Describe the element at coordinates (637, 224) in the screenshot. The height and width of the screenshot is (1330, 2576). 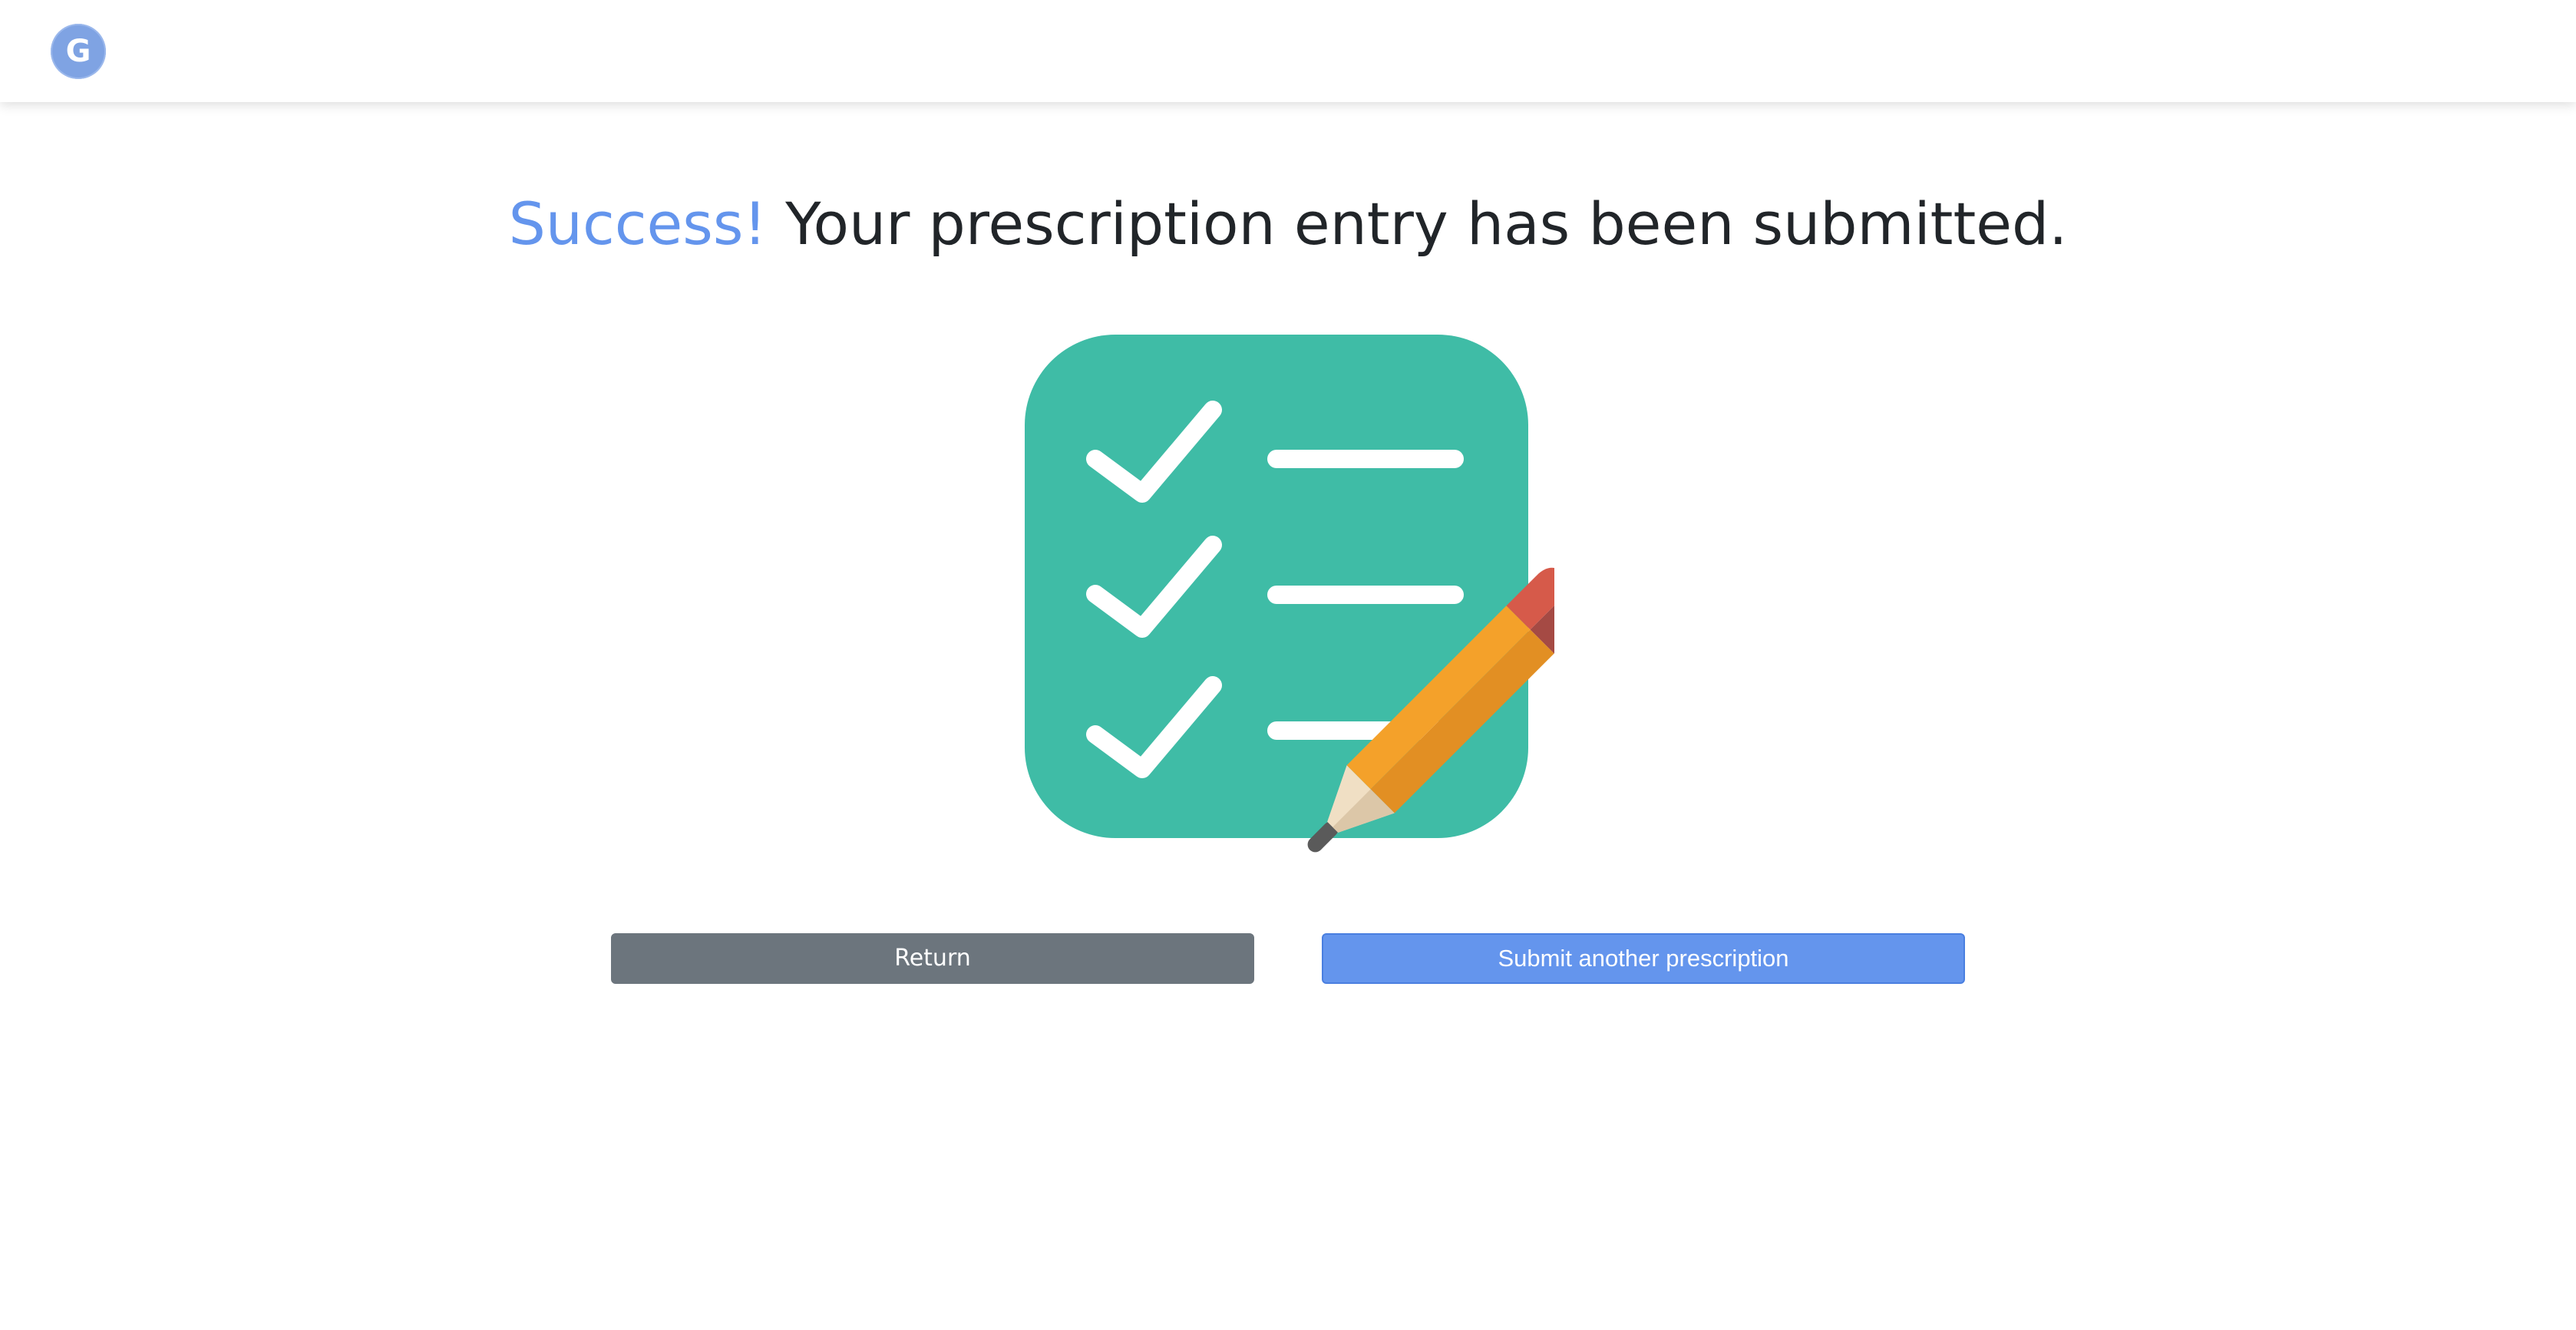
I see `success-label: Success!` at that location.